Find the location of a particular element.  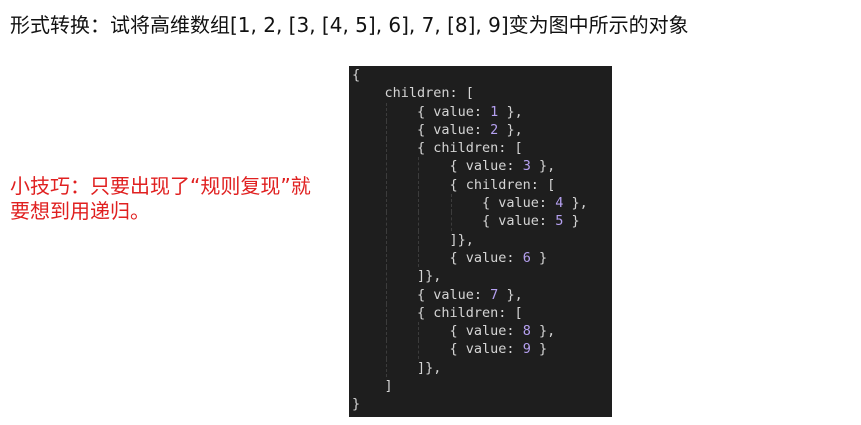

code-number: 3 is located at coordinates (526, 166).